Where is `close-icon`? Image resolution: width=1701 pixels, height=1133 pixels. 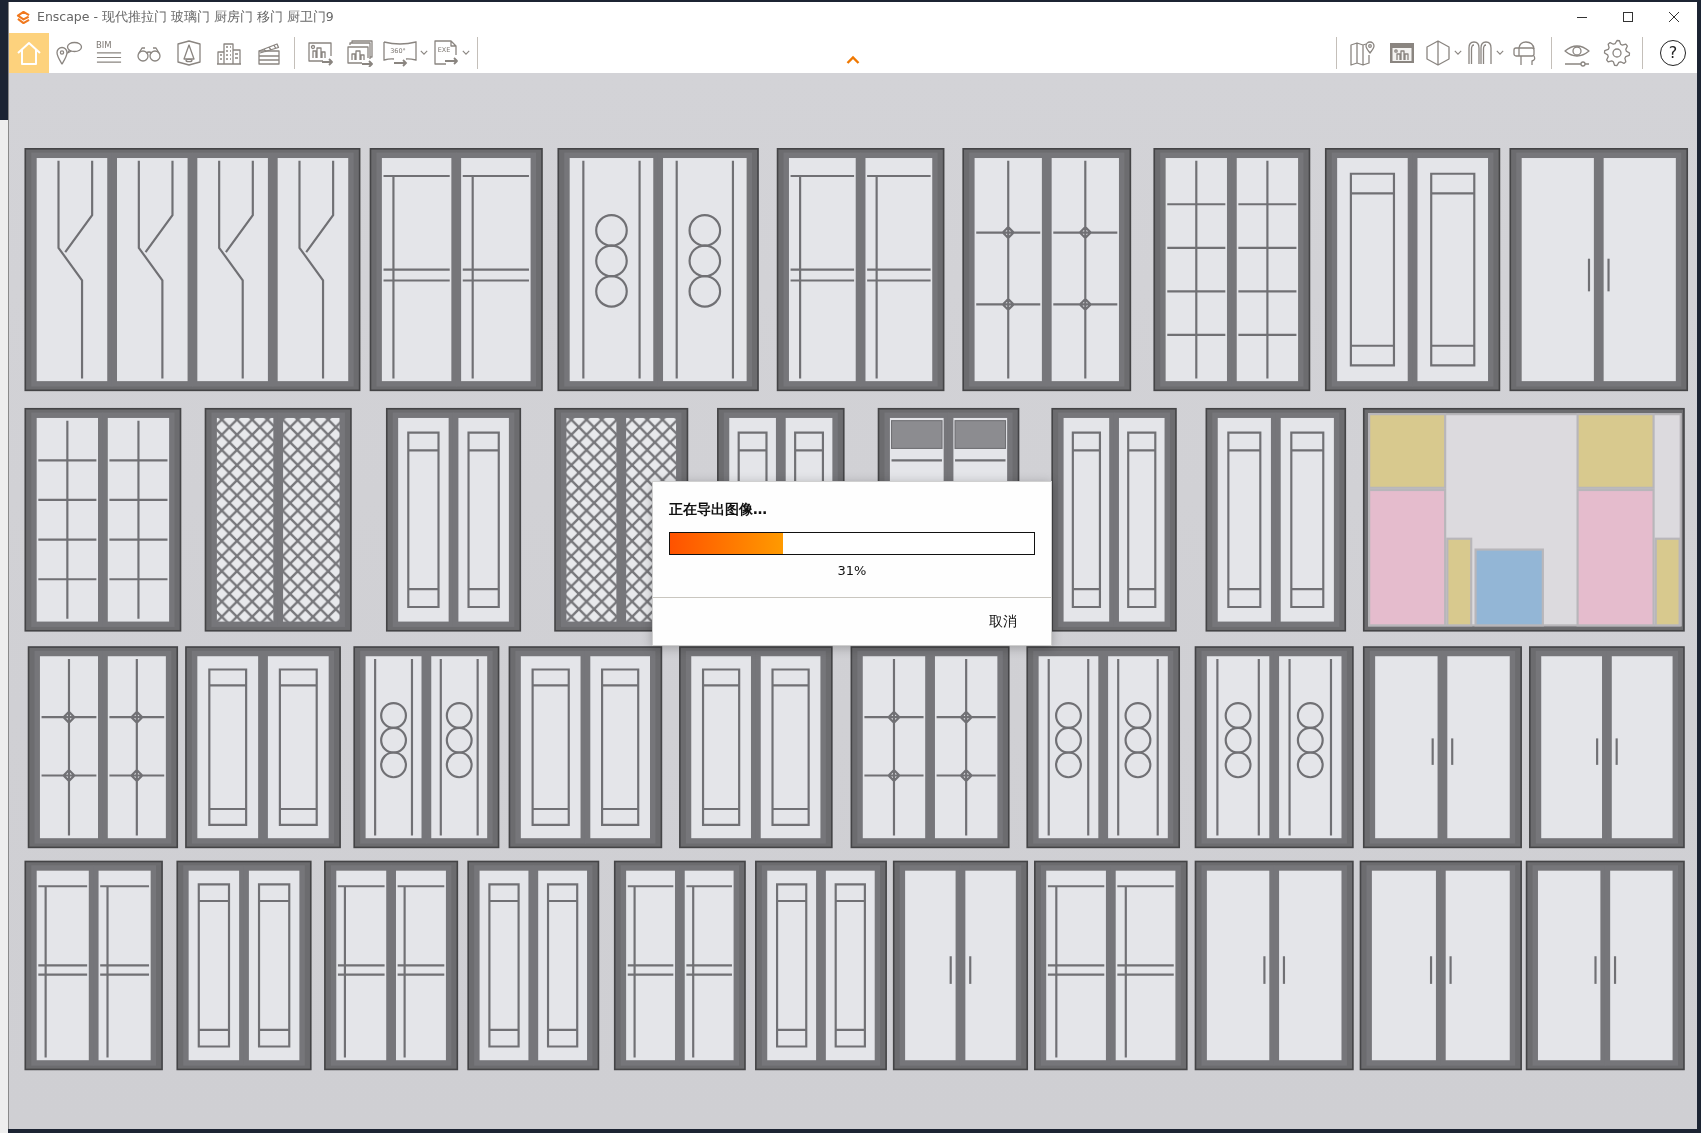
close-icon is located at coordinates (1674, 17).